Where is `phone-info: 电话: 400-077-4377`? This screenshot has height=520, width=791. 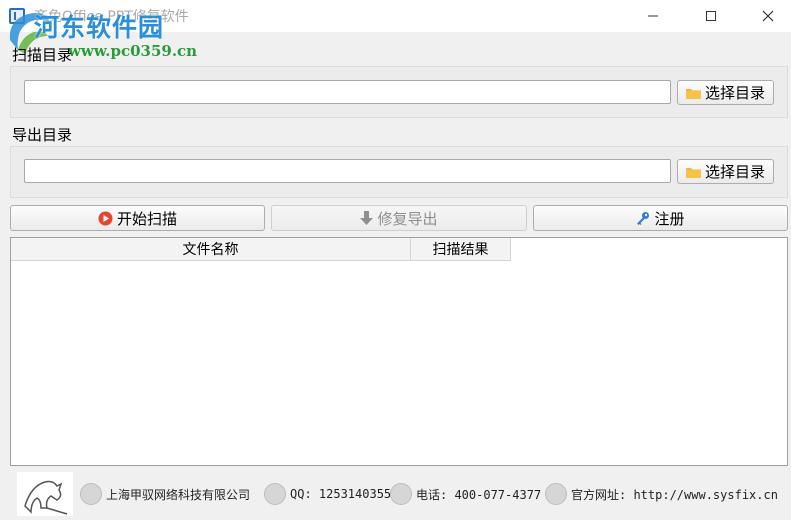
phone-info: 电话: 400-077-4377 is located at coordinates (465, 494).